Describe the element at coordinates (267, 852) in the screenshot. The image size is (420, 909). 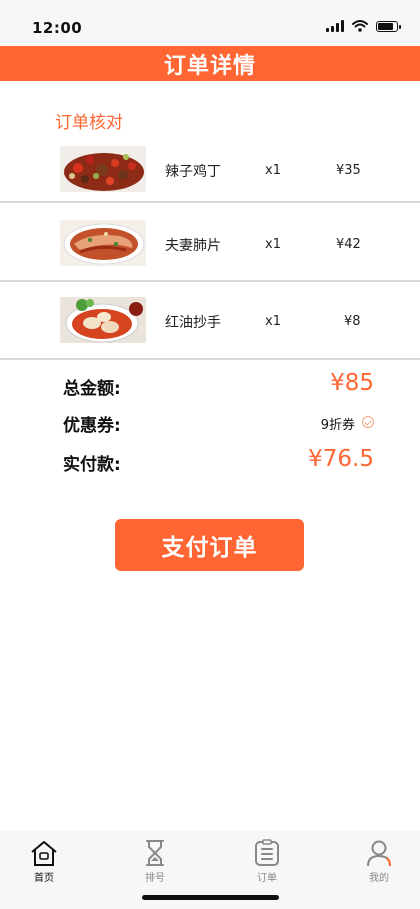
I see `order-list-icon` at that location.